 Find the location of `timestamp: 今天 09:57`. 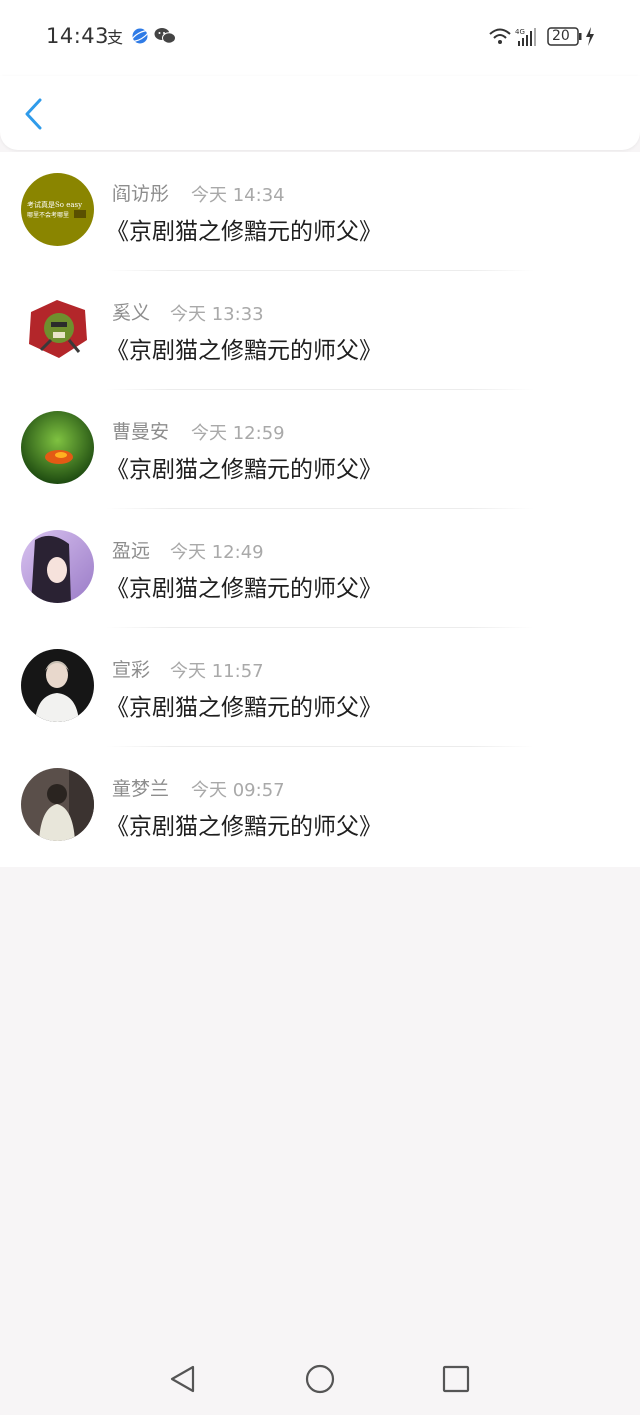

timestamp: 今天 09:57 is located at coordinates (238, 790).